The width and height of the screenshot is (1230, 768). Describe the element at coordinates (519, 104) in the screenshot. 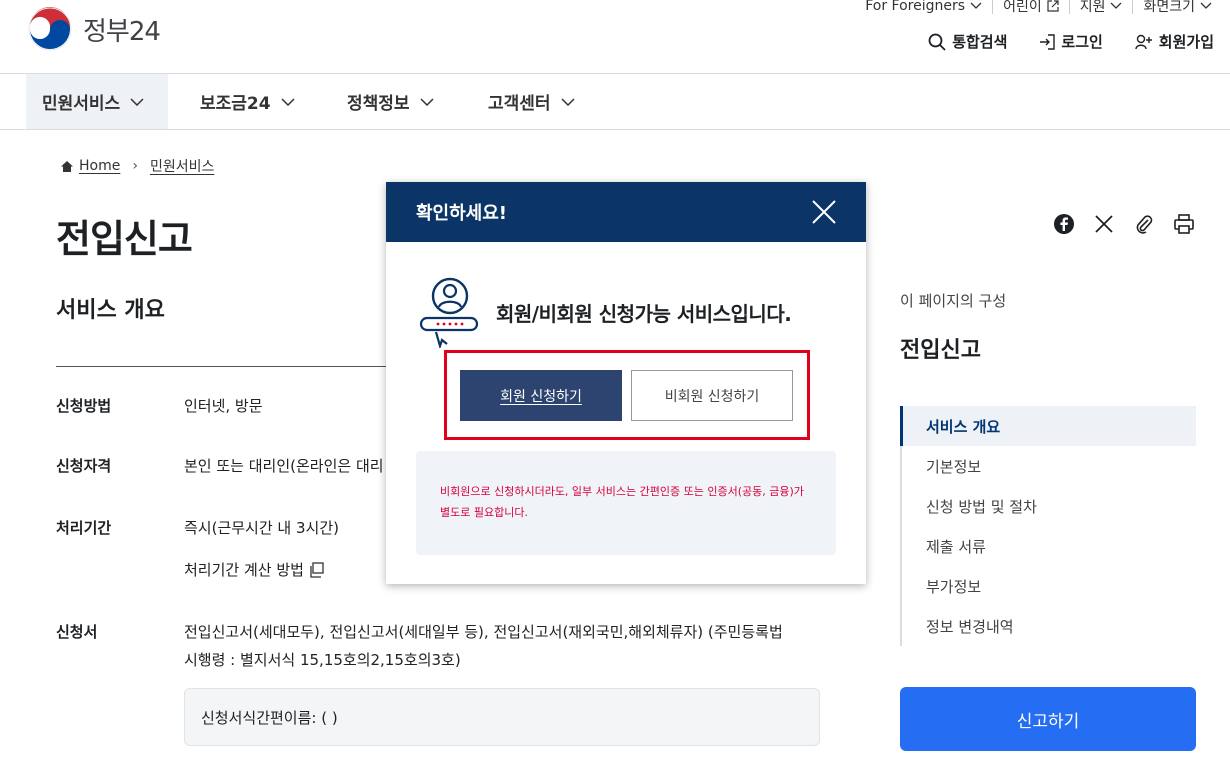

I see `nav-label: 고객센터` at that location.